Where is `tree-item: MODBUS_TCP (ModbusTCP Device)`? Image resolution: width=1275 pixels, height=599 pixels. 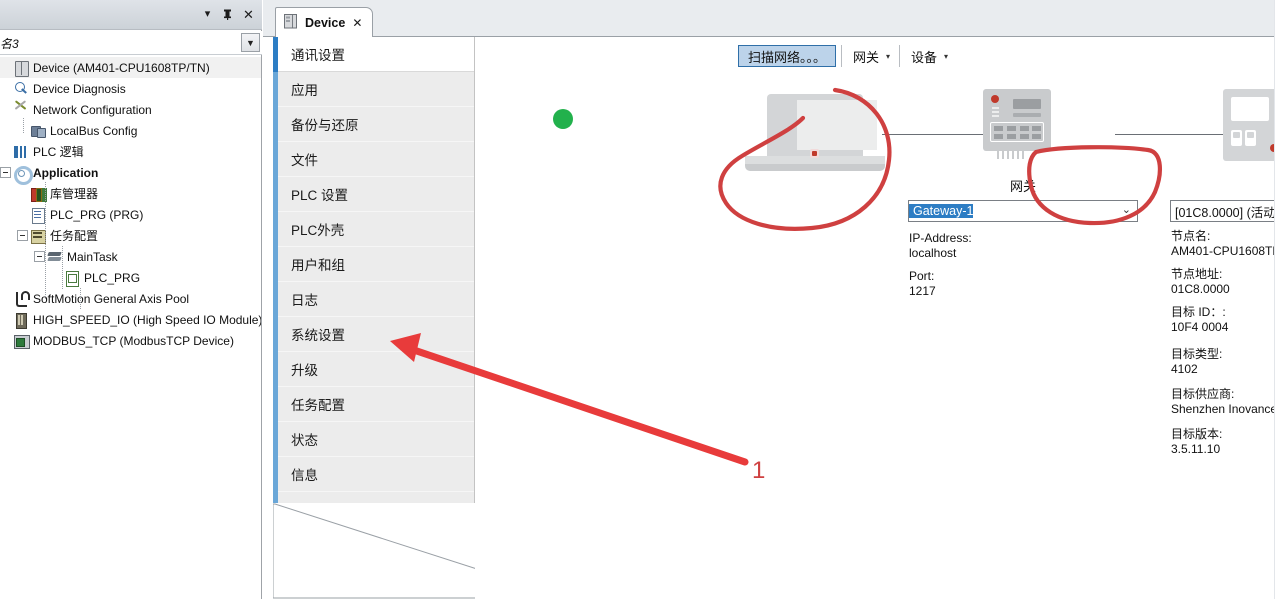 tree-item: MODBUS_TCP (ModbusTCP Device) is located at coordinates (130, 340).